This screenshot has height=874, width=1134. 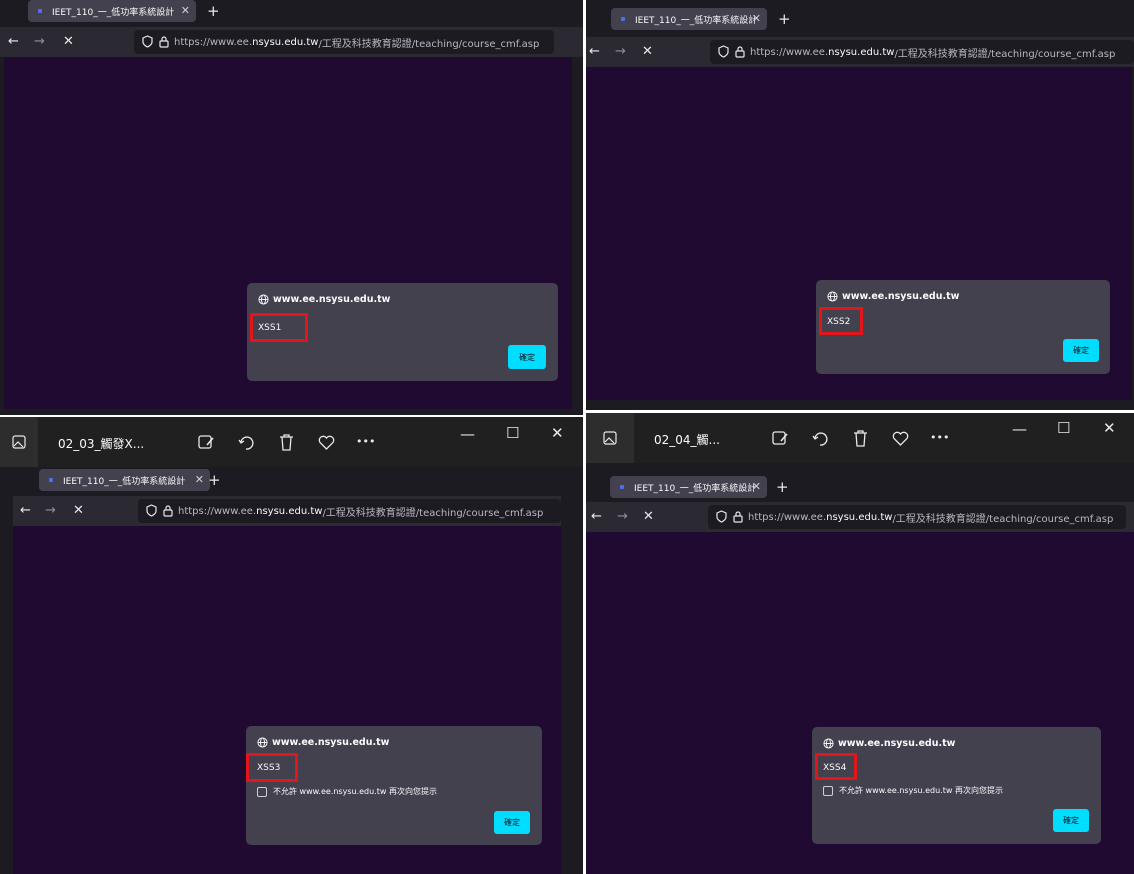 I want to click on photos-titlebar: 02_04_觸... ••• — ☐ ✕, so click(x=860, y=438).